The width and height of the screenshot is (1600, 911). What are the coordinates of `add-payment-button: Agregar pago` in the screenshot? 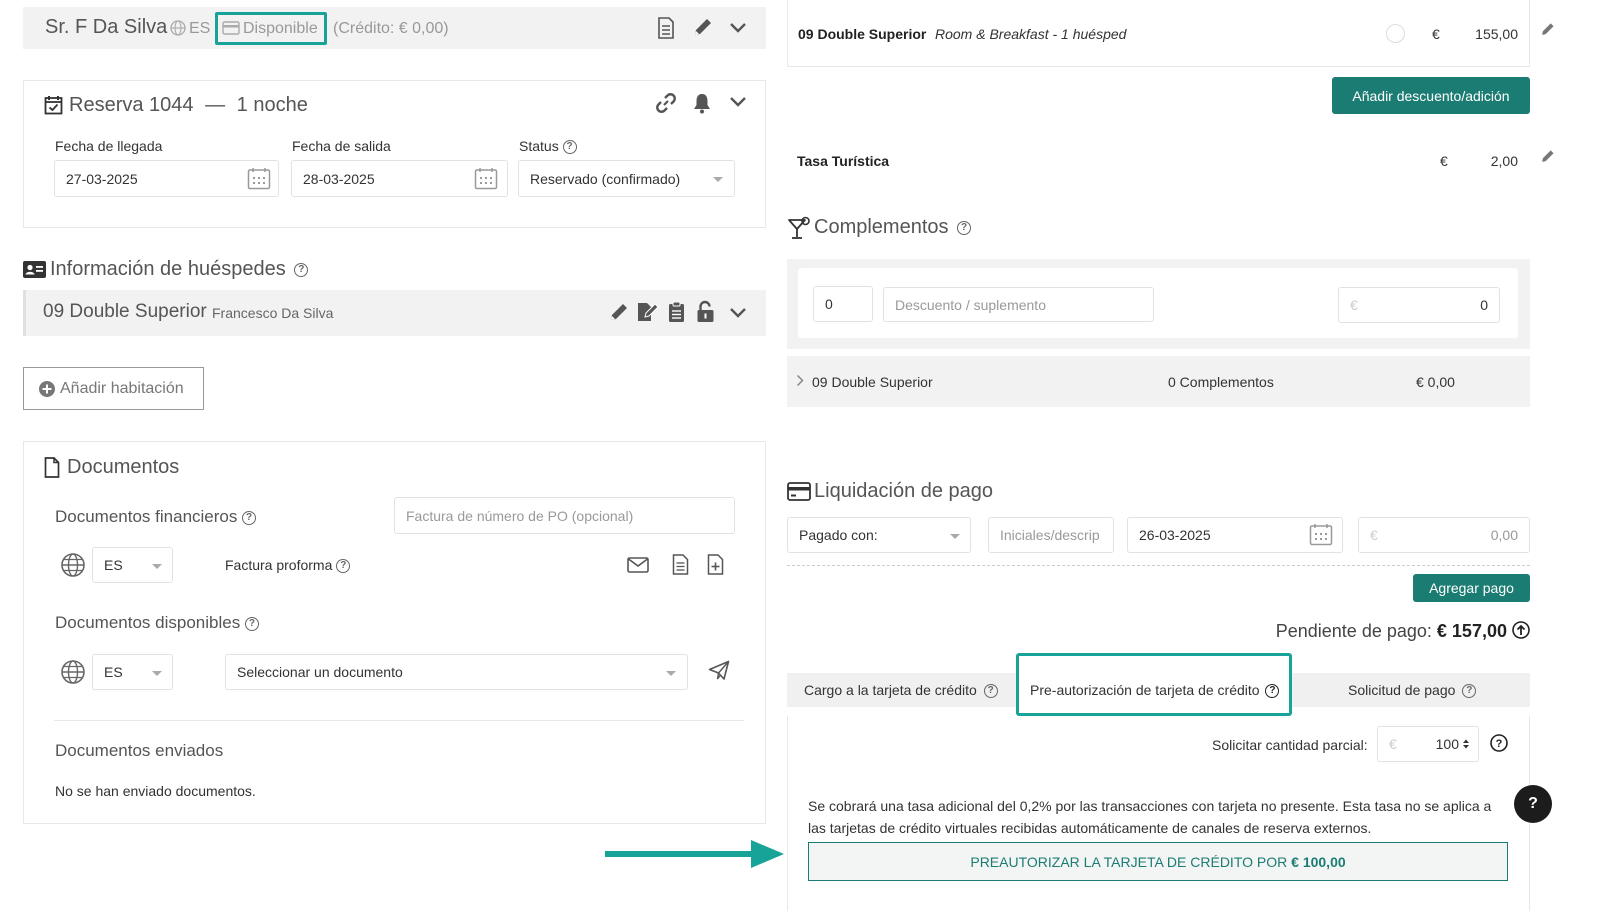 It's located at (1471, 588).